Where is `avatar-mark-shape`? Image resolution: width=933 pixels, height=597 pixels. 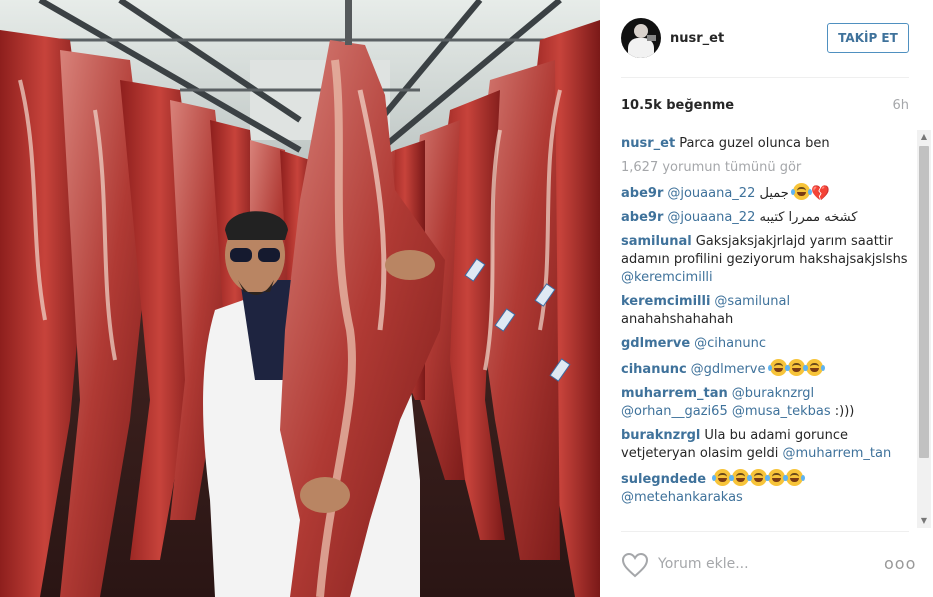
avatar-mark-shape is located at coordinates (651, 38).